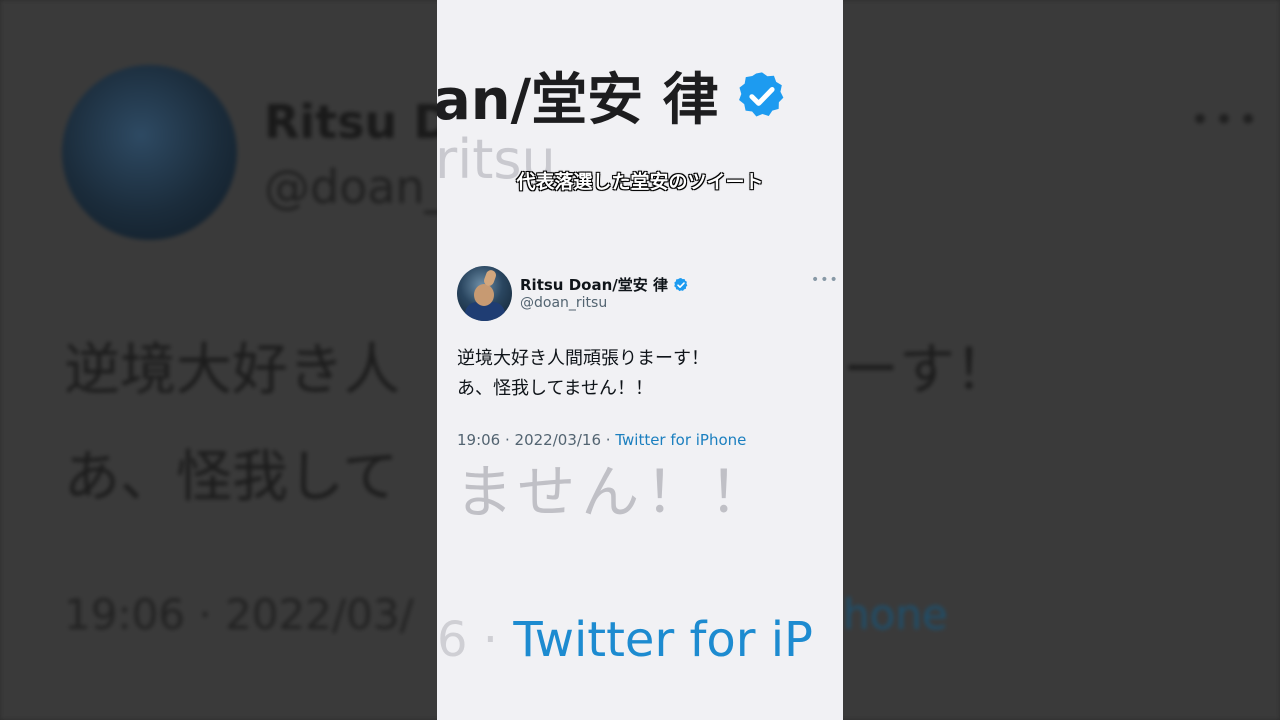  I want to click on tweet-time: 19:06, so click(478, 440).